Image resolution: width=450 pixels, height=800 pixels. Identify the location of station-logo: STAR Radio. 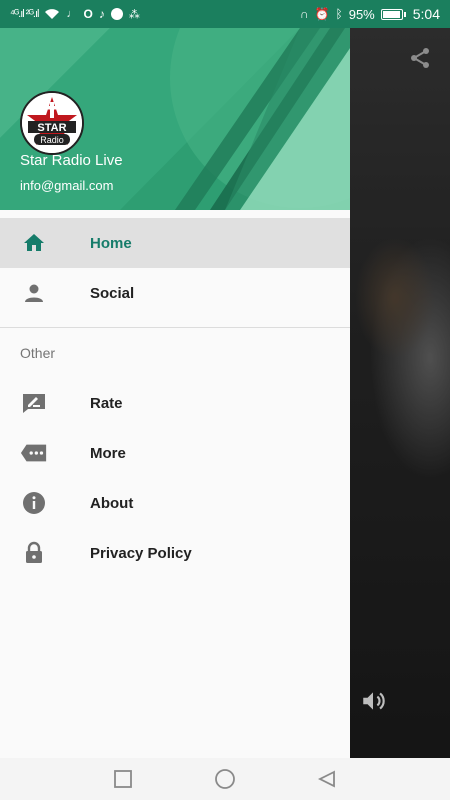
(52, 123).